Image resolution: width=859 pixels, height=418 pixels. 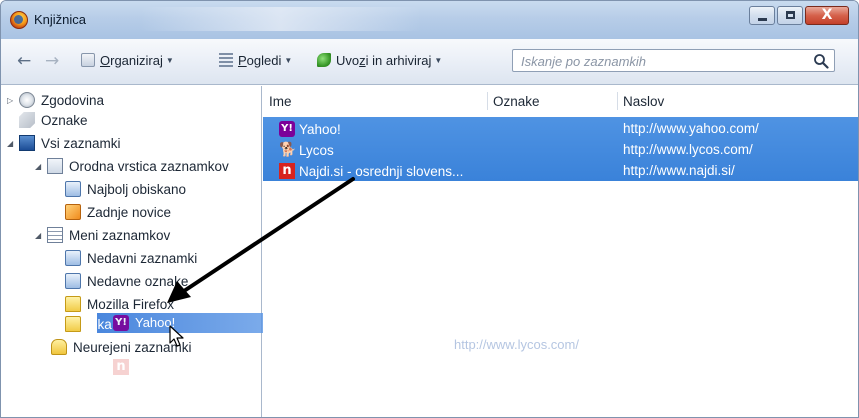 I want to click on maximize-button, so click(x=790, y=15).